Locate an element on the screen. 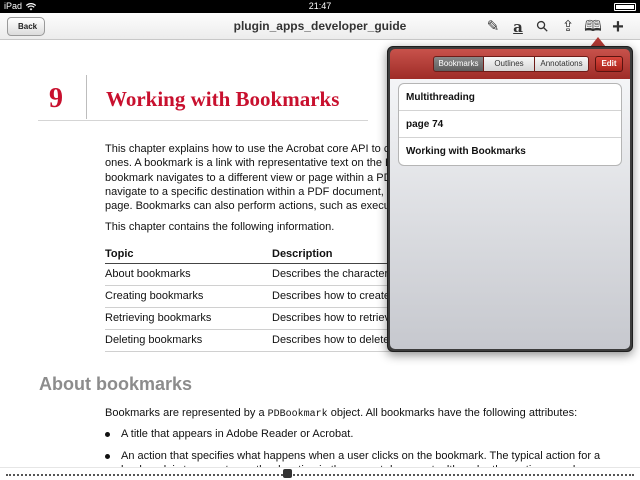 Image resolution: width=640 pixels, height=480 pixels. scrubber-track is located at coordinates (320, 475).